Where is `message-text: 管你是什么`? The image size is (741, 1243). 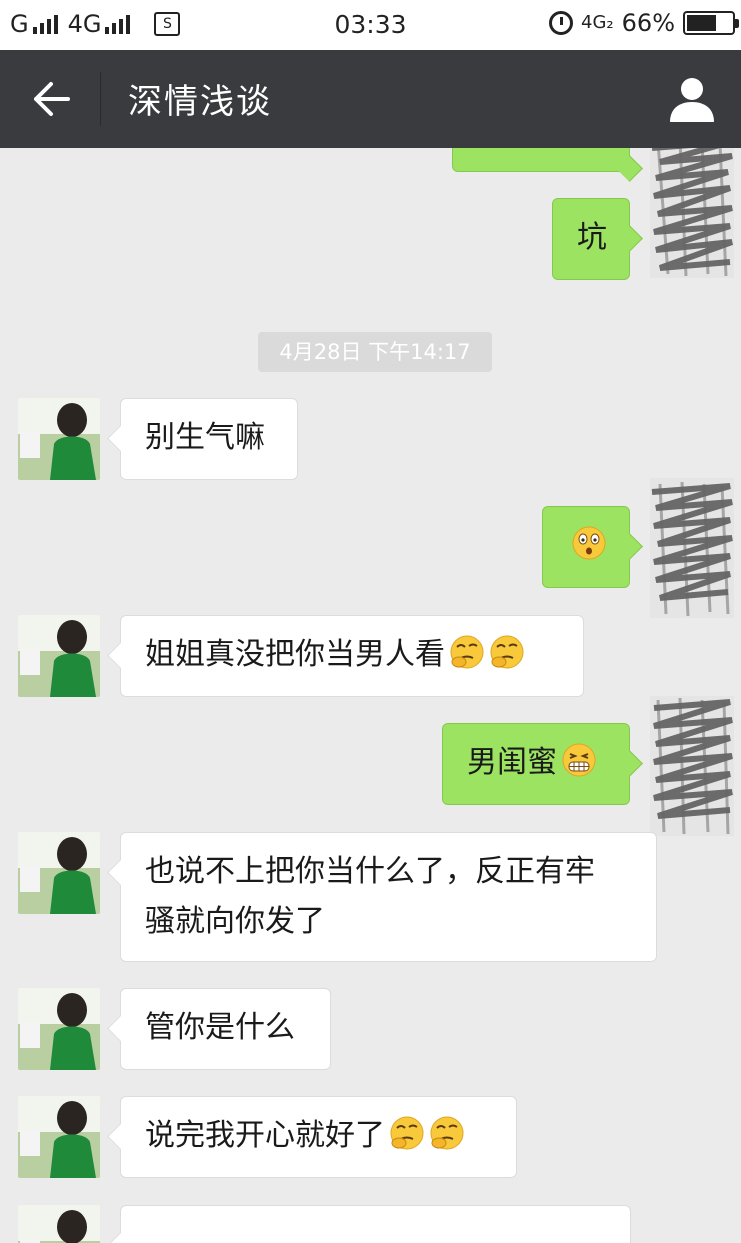
message-text: 管你是什么 is located at coordinates (220, 1027).